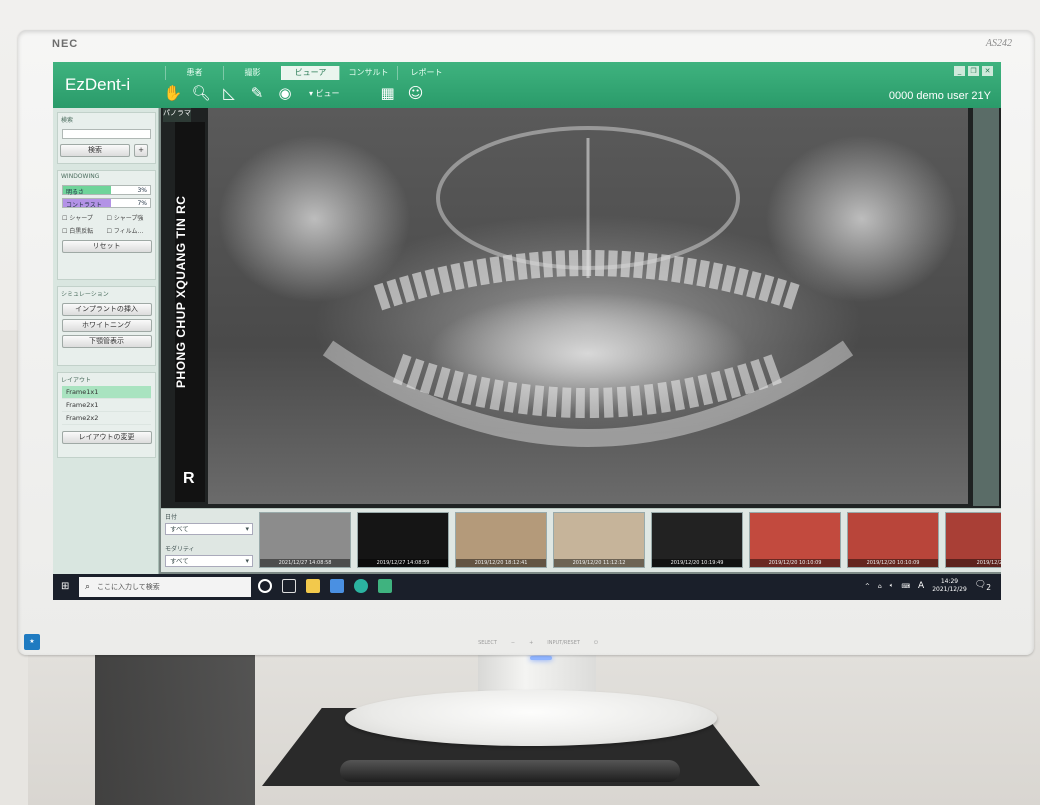  I want to click on tab-capture: 撮影, so click(252, 73).